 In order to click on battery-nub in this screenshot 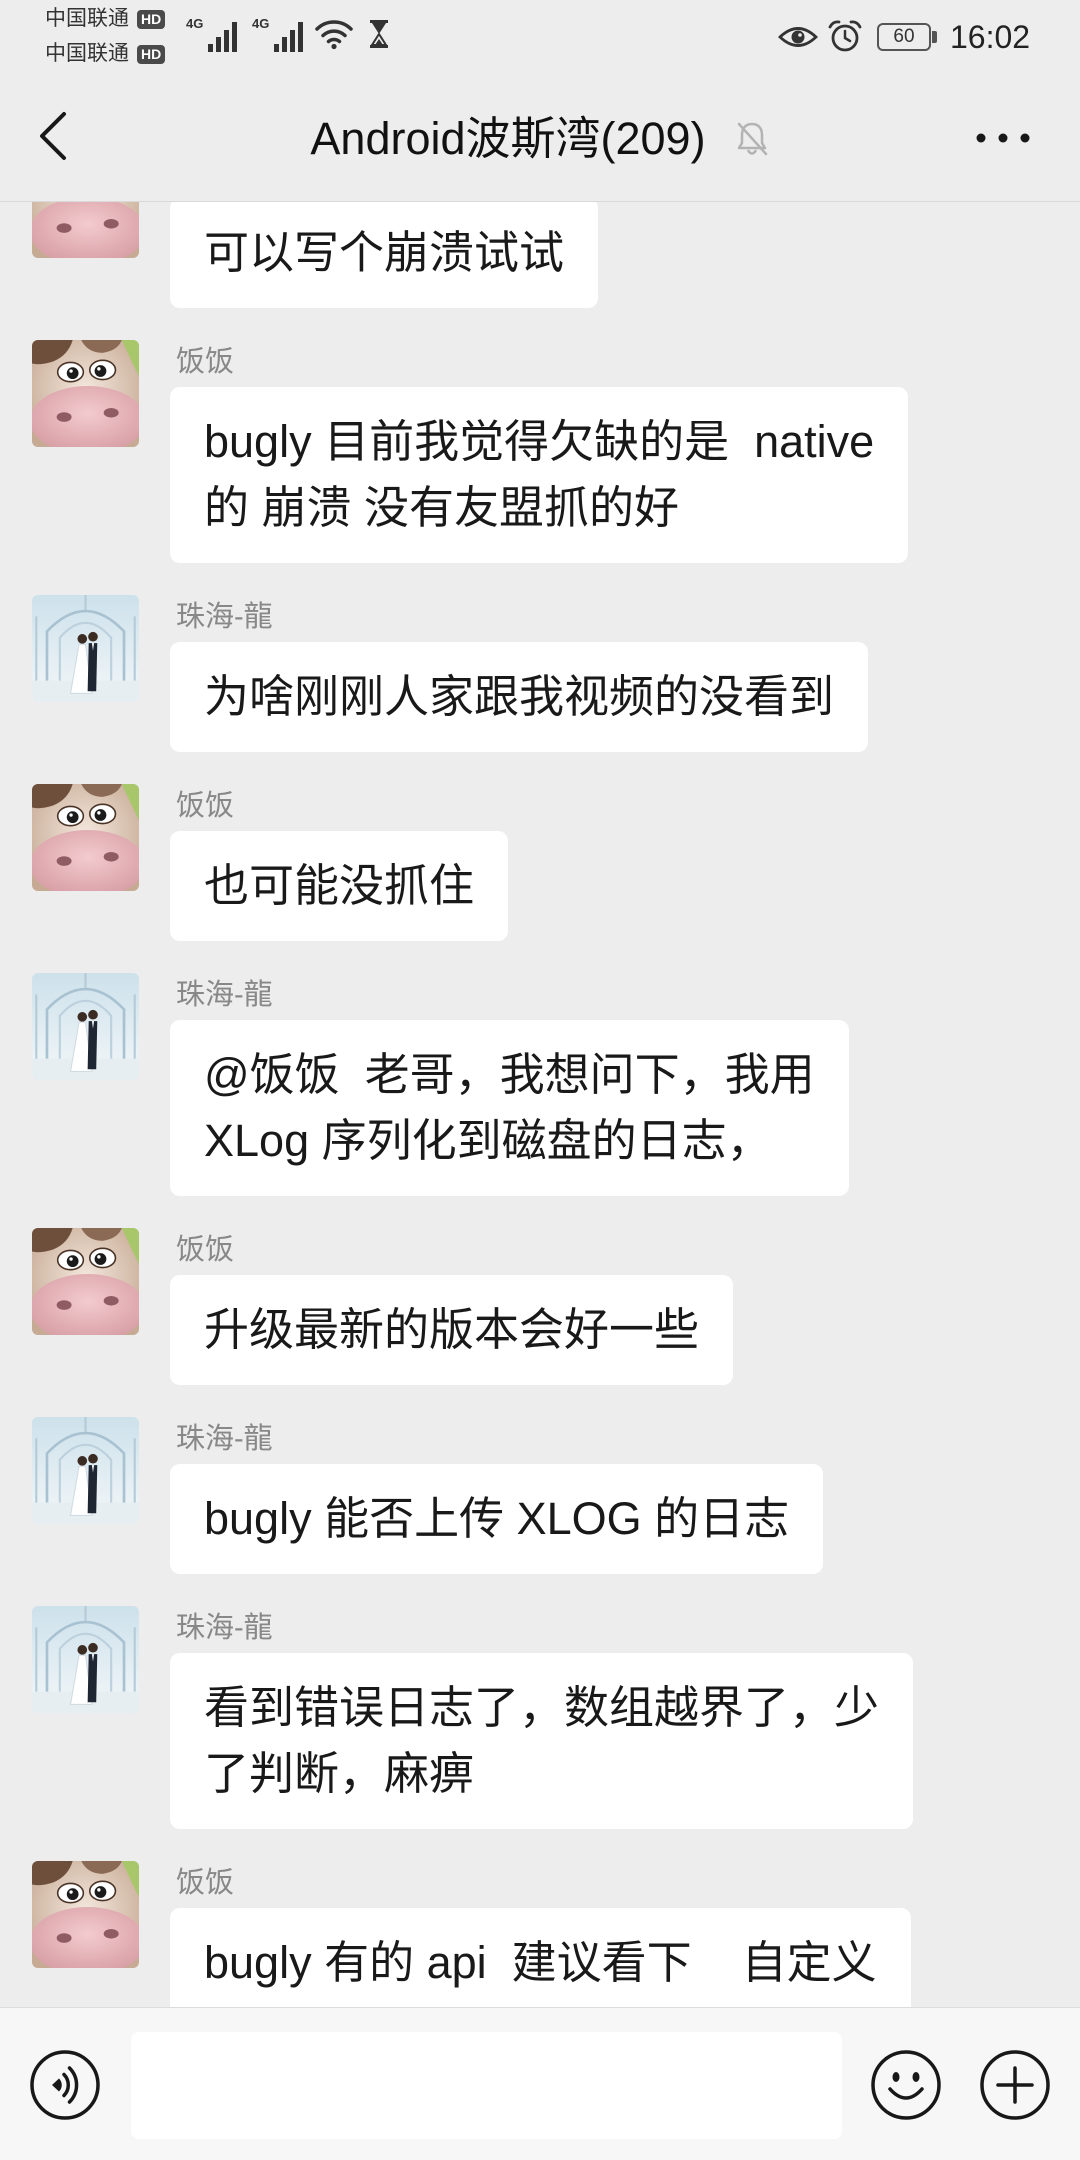, I will do `click(934, 37)`.